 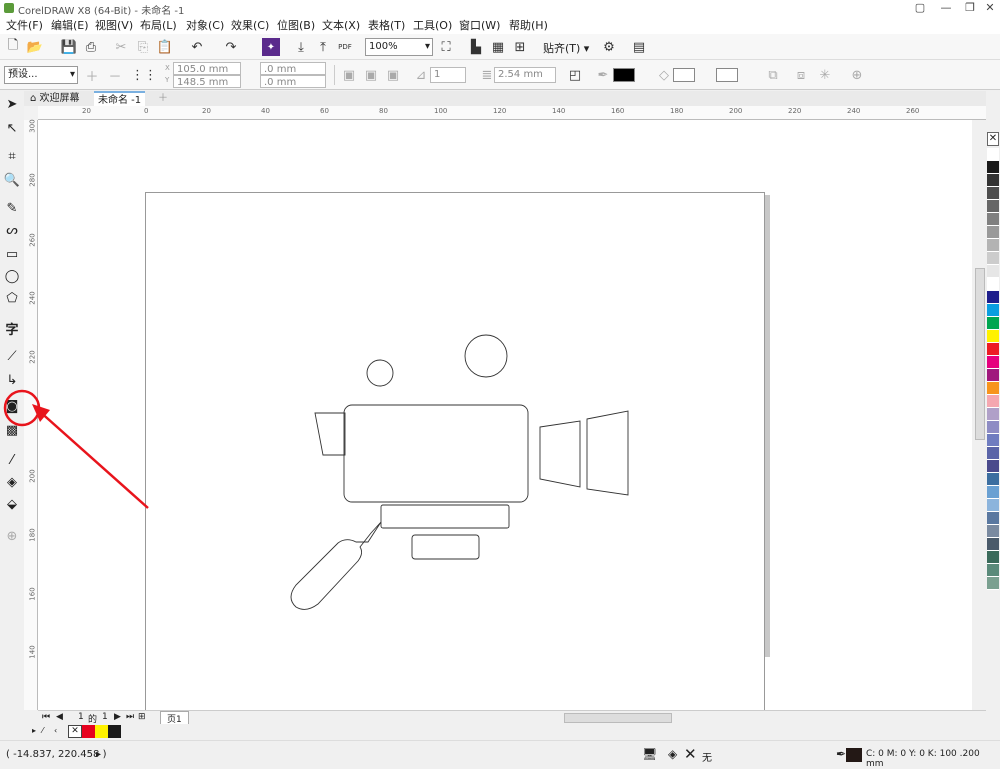 What do you see at coordinates (250, 25) in the screenshot?
I see `menu-effects: 效果(C)` at bounding box center [250, 25].